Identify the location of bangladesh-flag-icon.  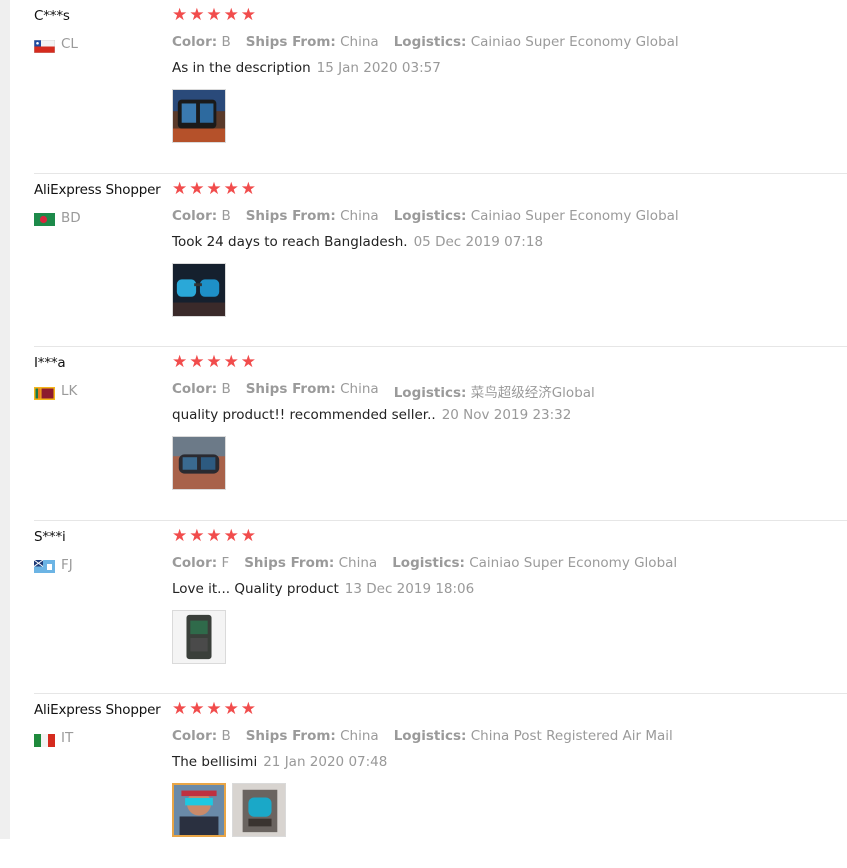
(44, 218).